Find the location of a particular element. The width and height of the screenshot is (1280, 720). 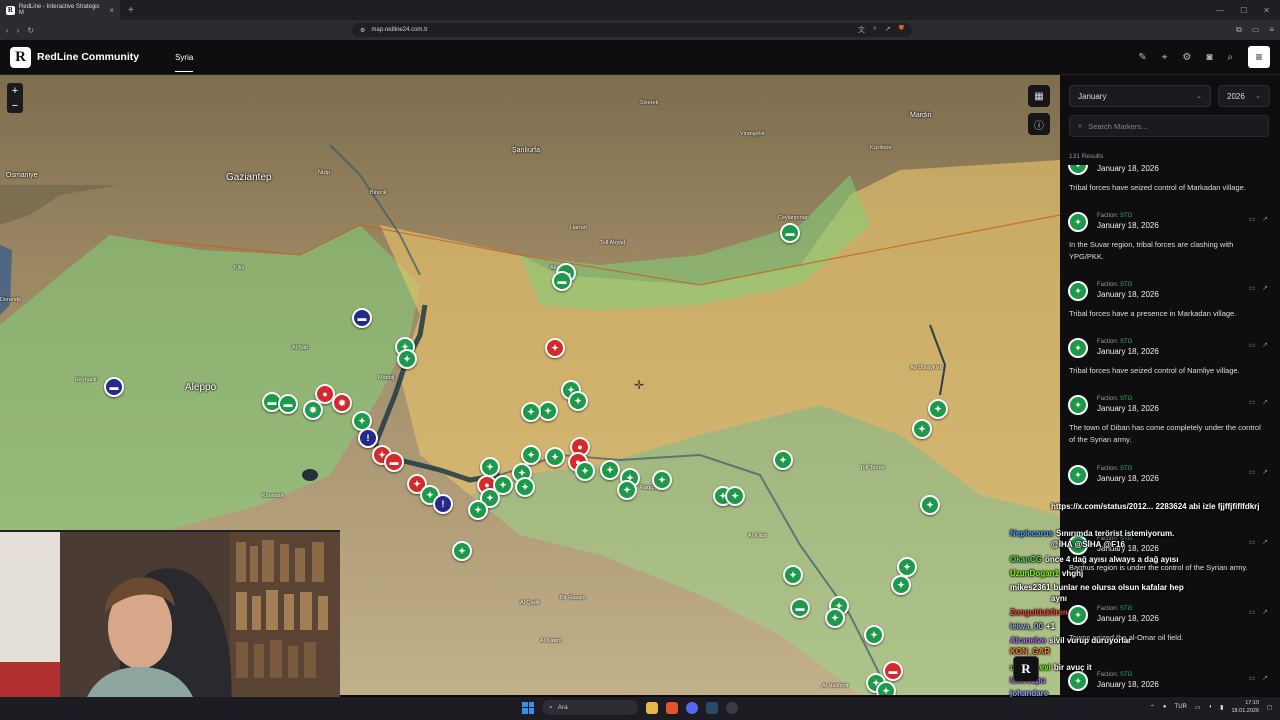

year-select: 2026 ⌄ is located at coordinates (1244, 96).